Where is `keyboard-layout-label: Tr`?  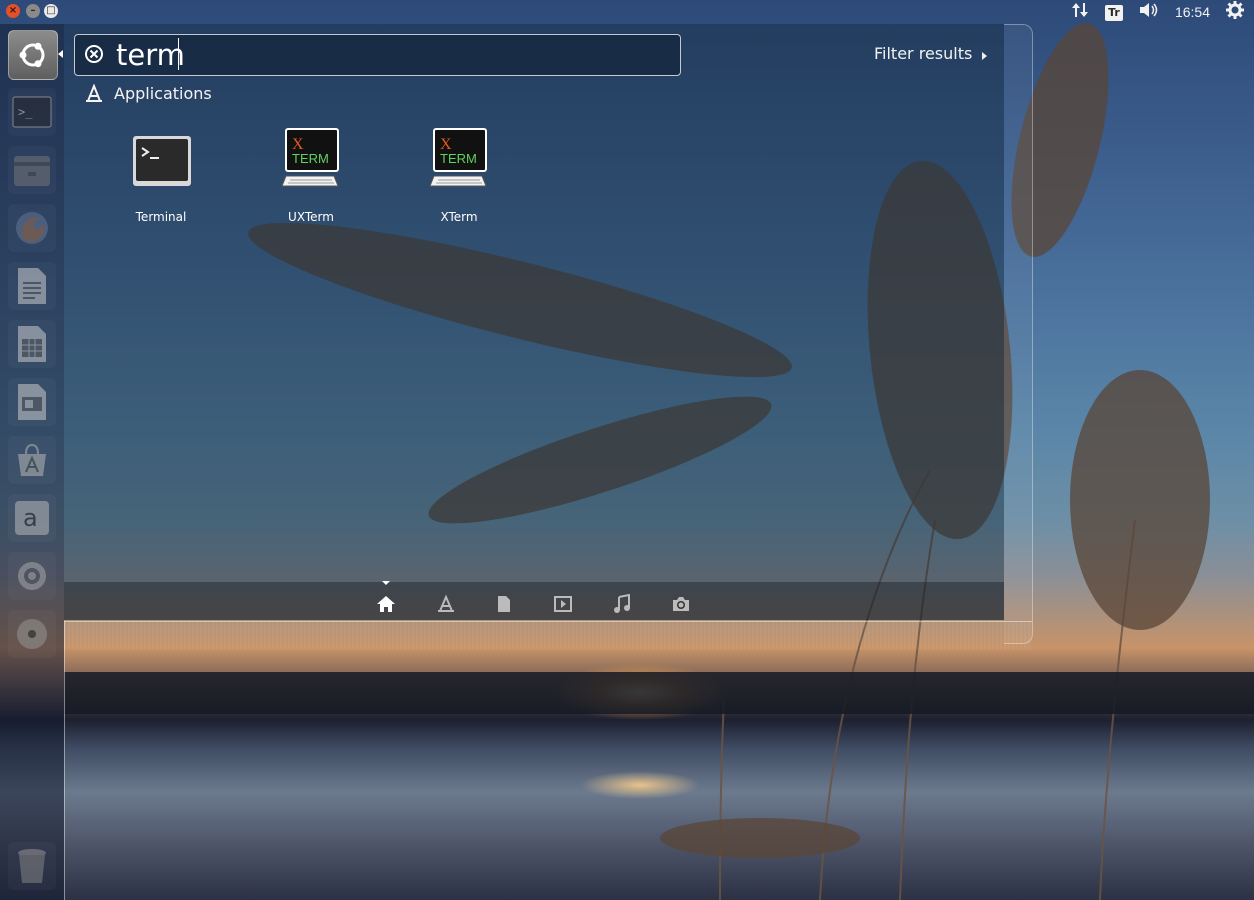
keyboard-layout-label: Tr is located at coordinates (1113, 12).